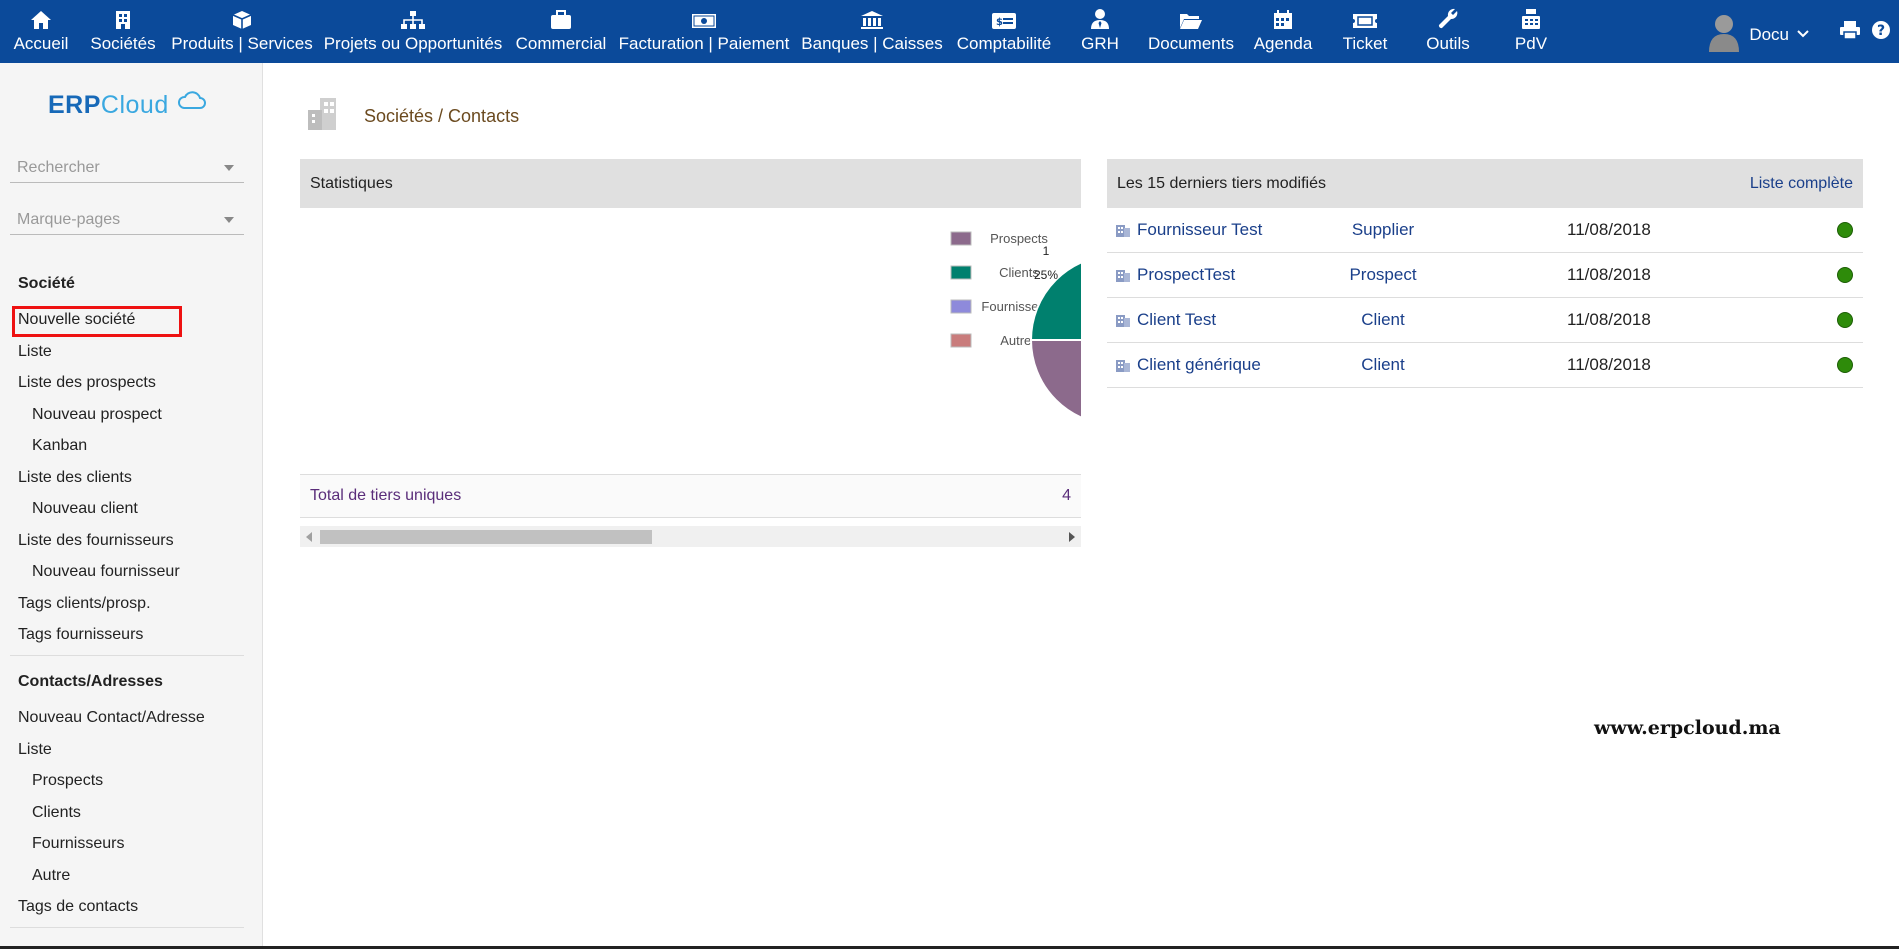  I want to click on thirdparty-name-link: ProspectTest, so click(1175, 275).